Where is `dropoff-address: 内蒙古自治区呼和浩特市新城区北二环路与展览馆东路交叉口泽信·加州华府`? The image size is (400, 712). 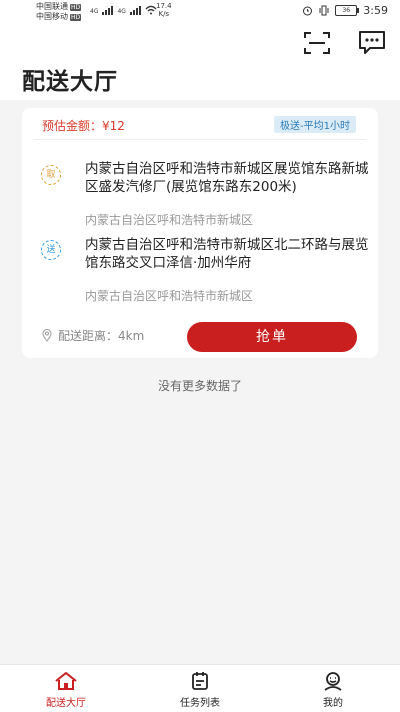 dropoff-address: 内蒙古自治区呼和浩特市新城区北二环路与展览馆东路交叉口泽信·加州华府 is located at coordinates (227, 254).